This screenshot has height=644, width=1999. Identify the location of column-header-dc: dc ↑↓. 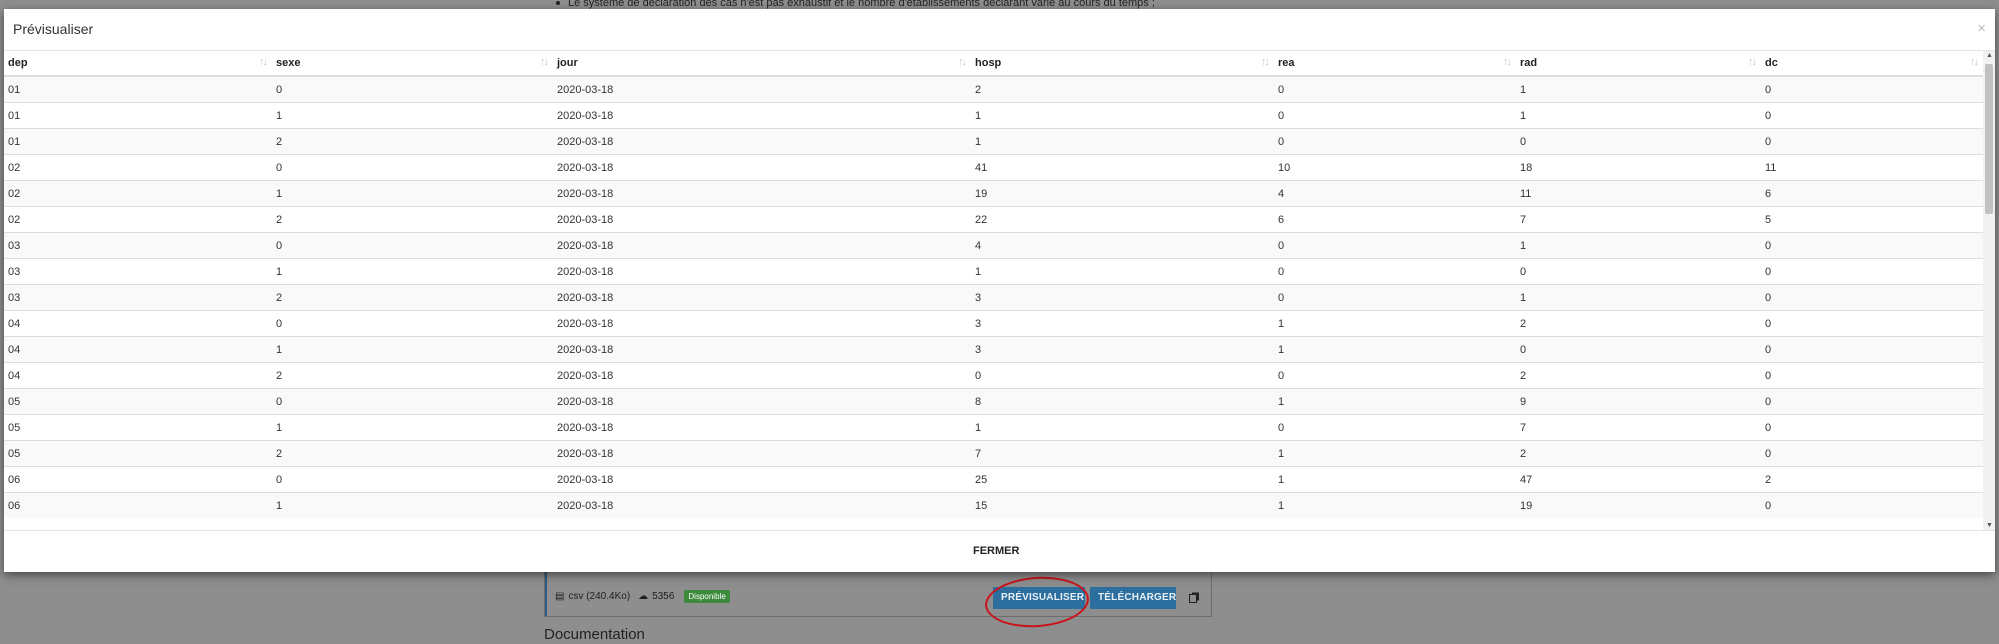
(1872, 64).